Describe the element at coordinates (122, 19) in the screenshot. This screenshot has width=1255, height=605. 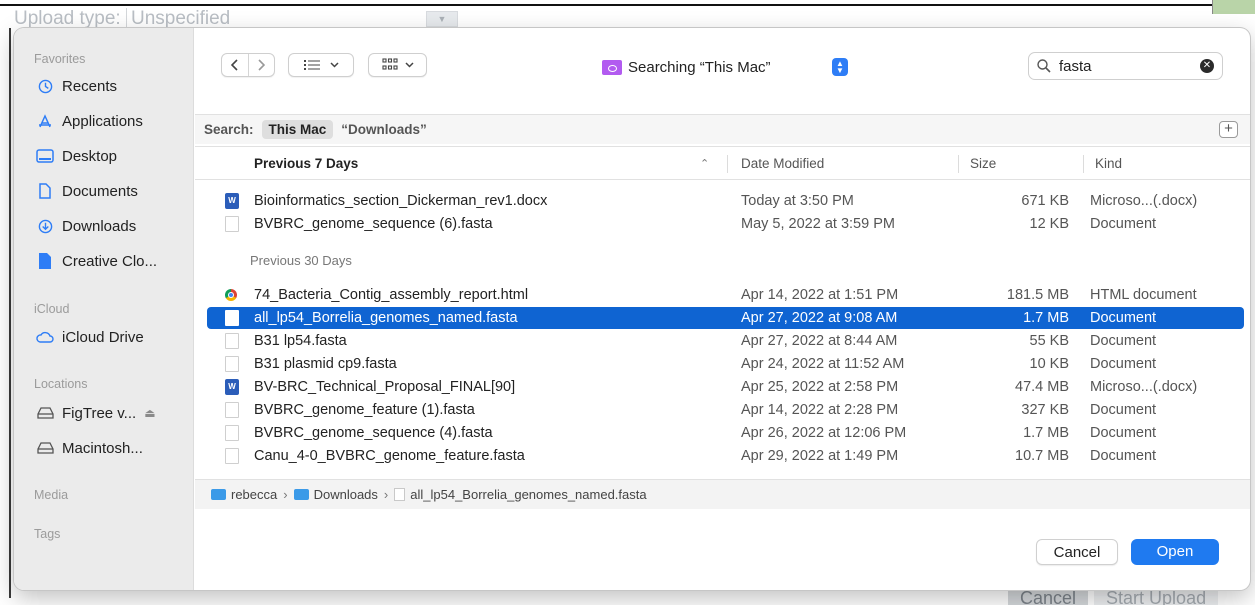
I see `upload-type-row: Upload type: Unspecified` at that location.